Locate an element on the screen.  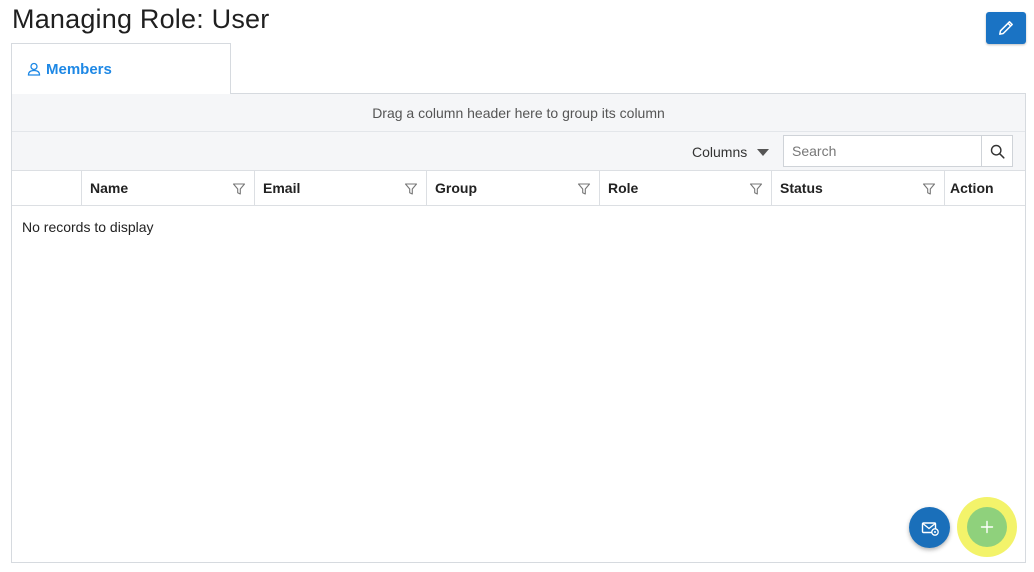
pencil-icon is located at coordinates (1006, 28).